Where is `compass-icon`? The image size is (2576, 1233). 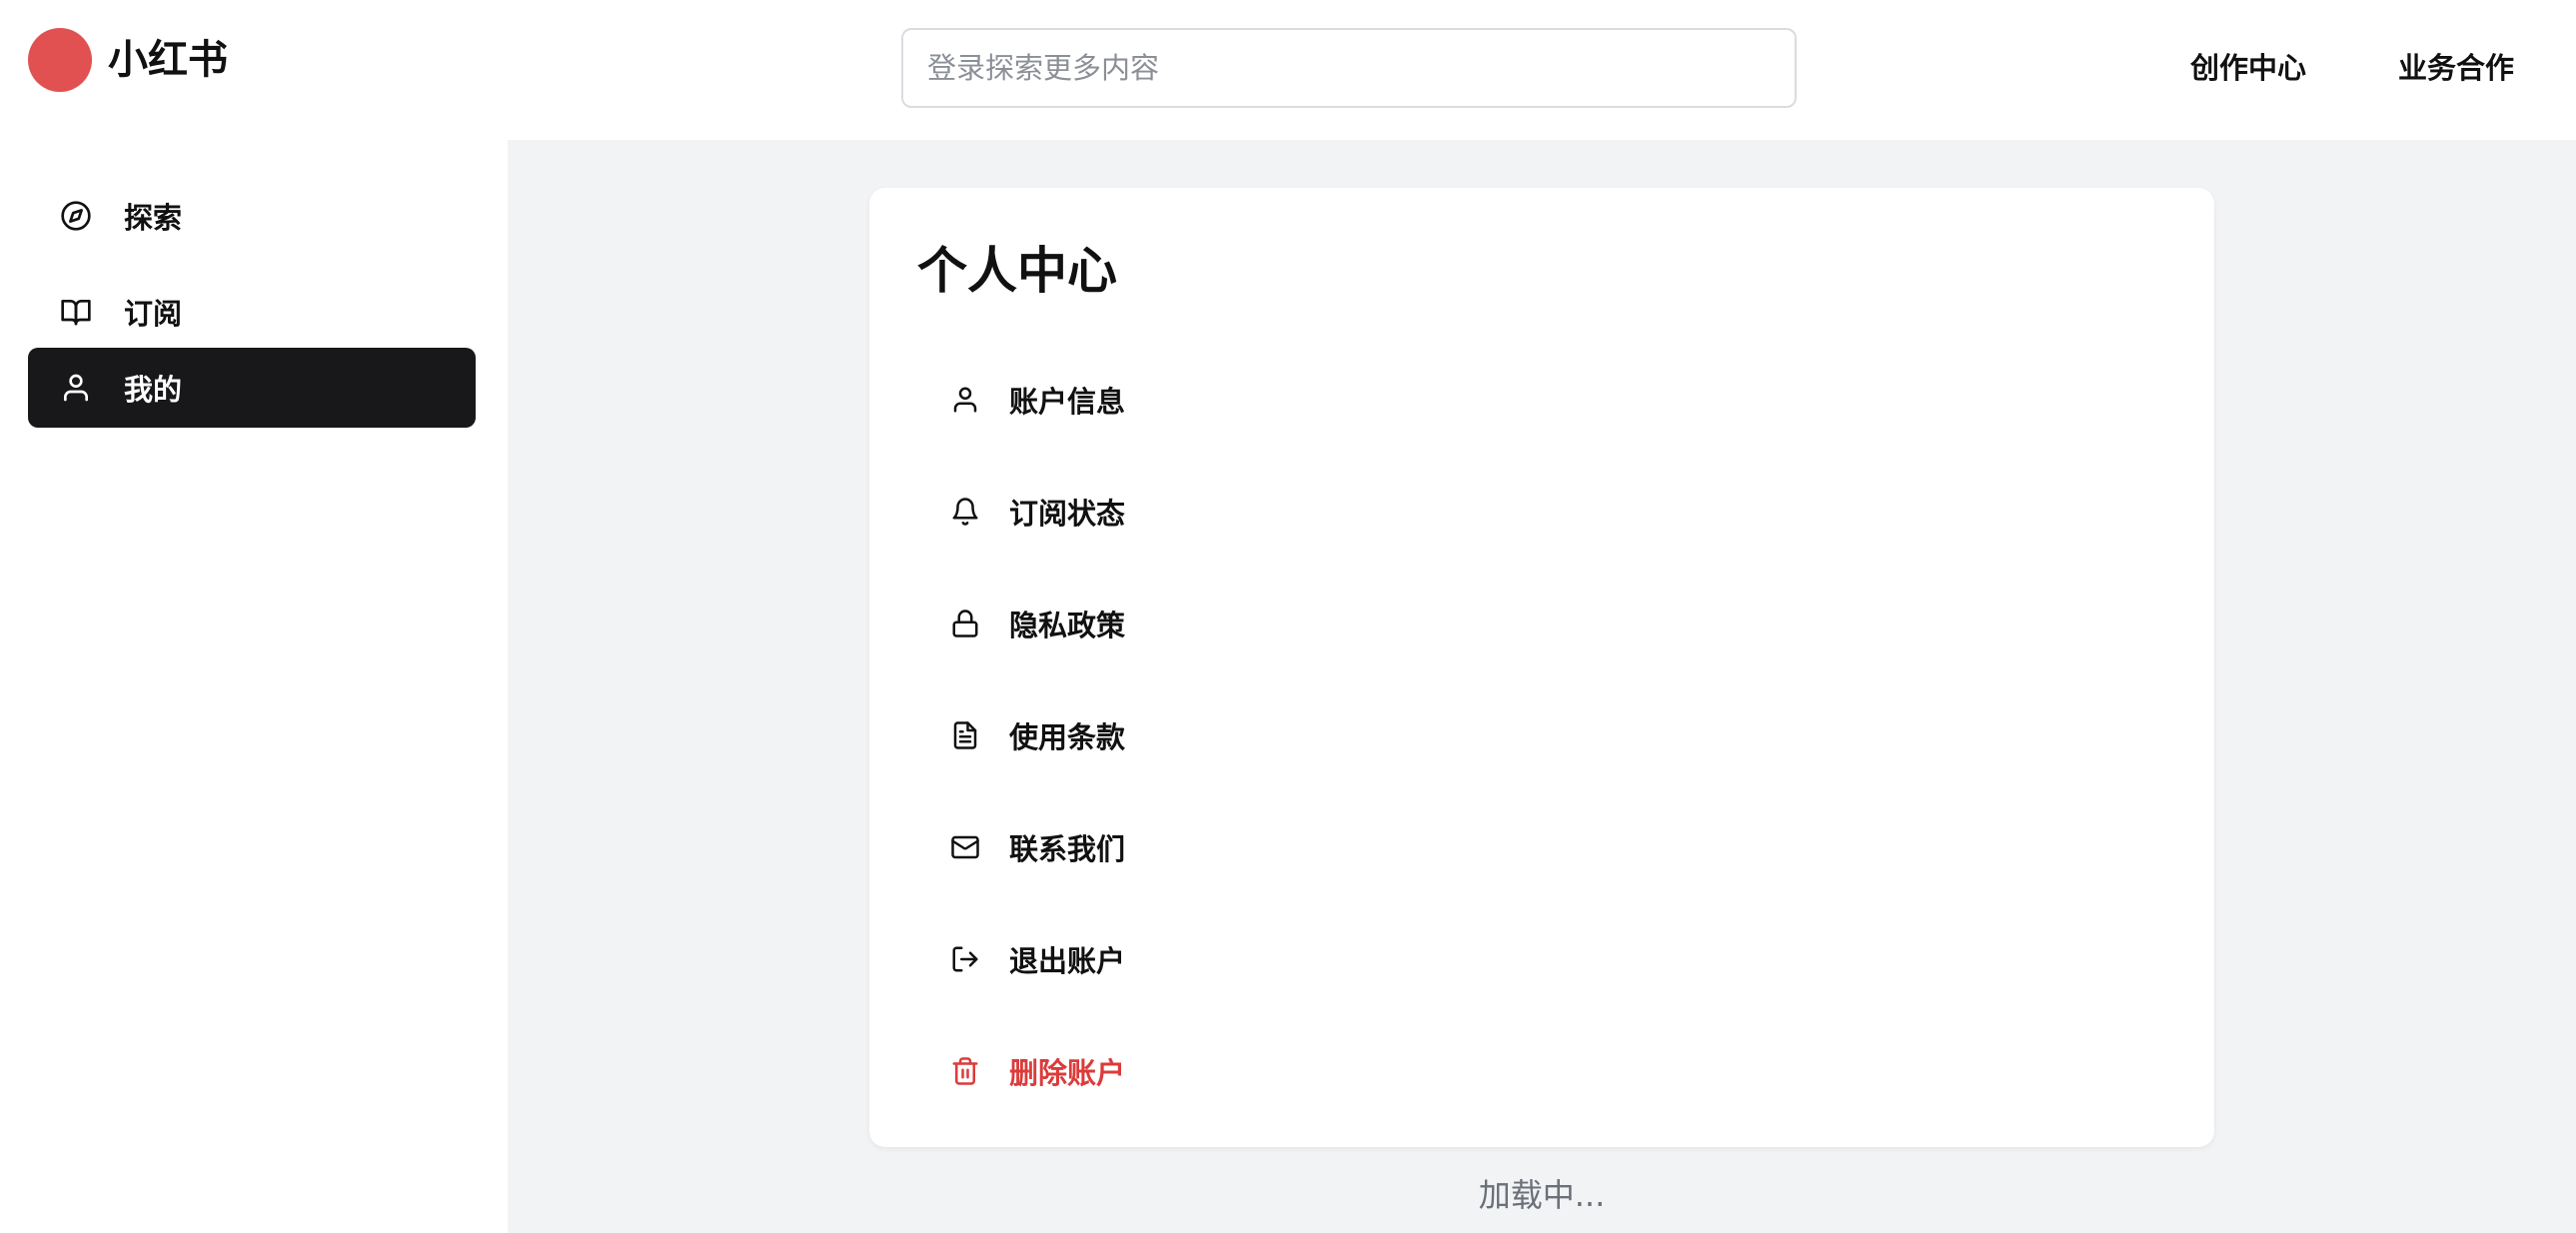 compass-icon is located at coordinates (76, 216).